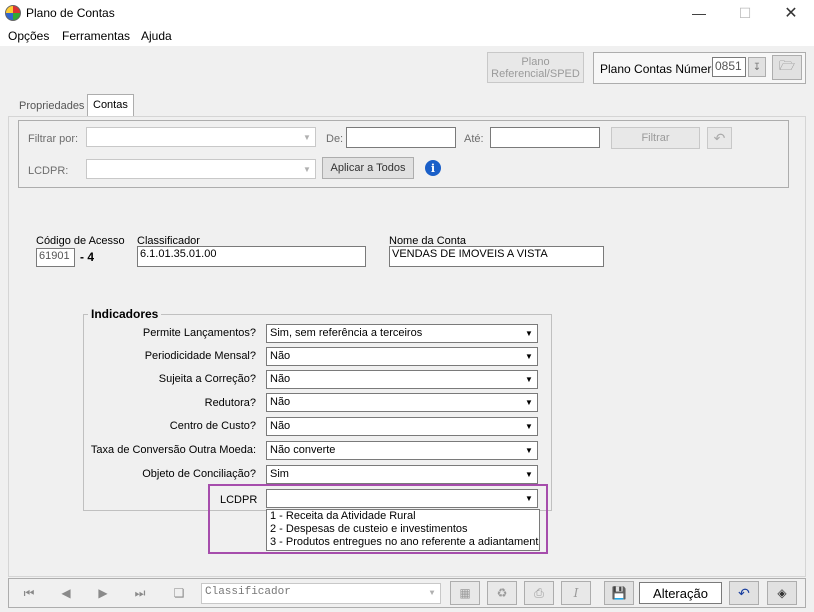 This screenshot has height=612, width=814. Describe the element at coordinates (502, 593) in the screenshot. I see `delete-icon: ♻` at that location.